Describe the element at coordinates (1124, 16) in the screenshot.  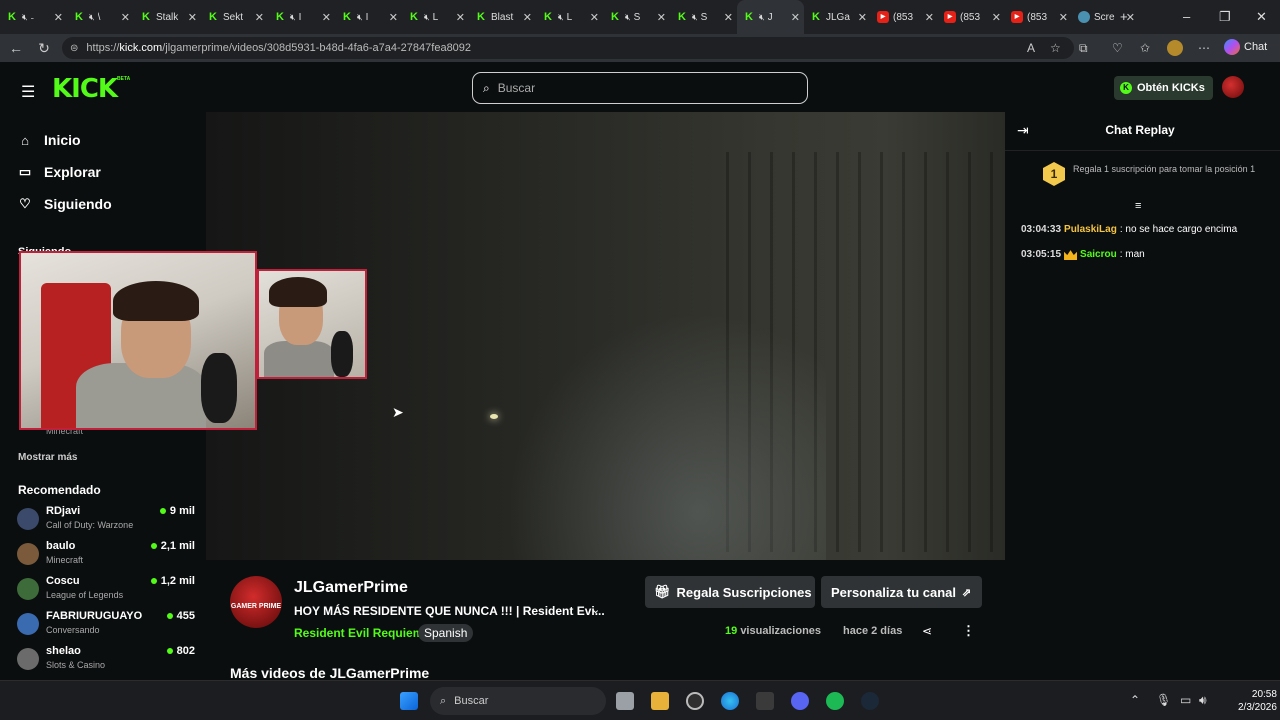
I see `new-tab-button: +` at that location.